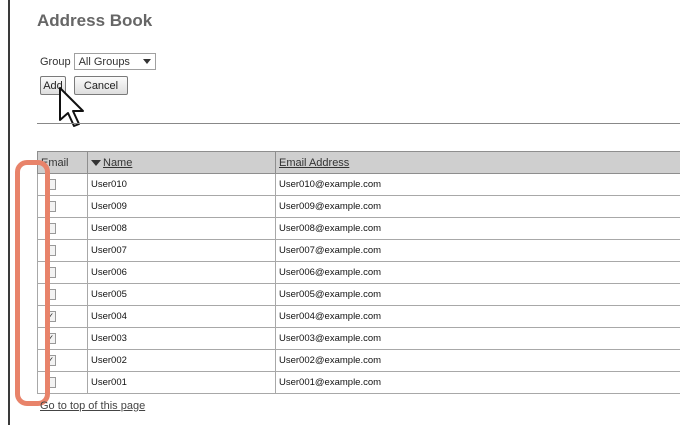 The height and width of the screenshot is (425, 680). I want to click on table-row: User010 User010@example.com, so click(358, 184).